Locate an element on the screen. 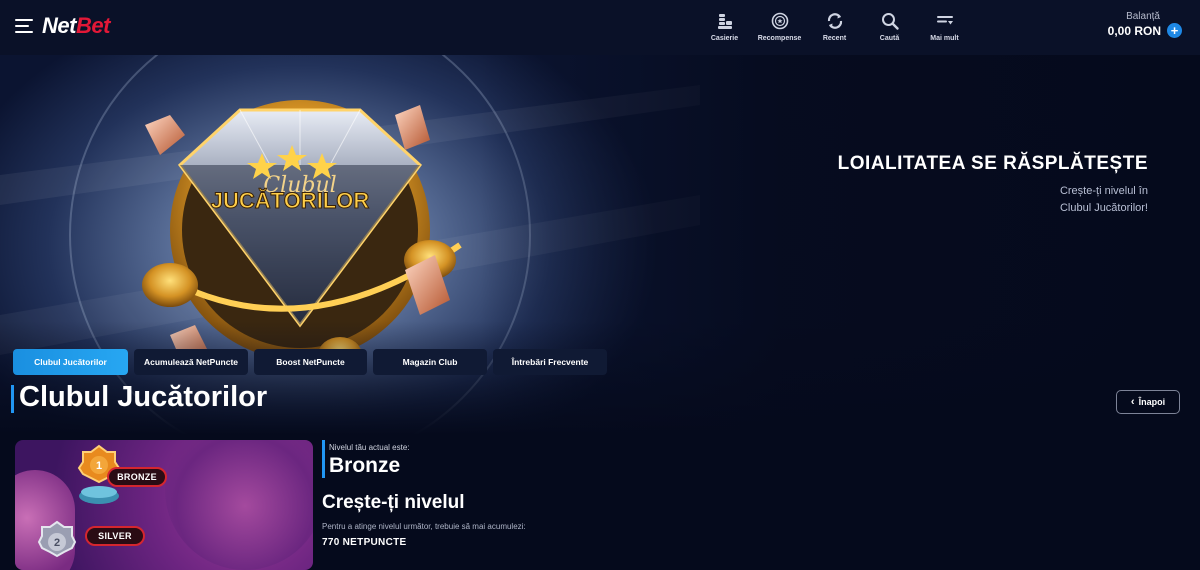 Image resolution: width=1200 pixels, height=570 pixels. recent-icon is located at coordinates (834, 21).